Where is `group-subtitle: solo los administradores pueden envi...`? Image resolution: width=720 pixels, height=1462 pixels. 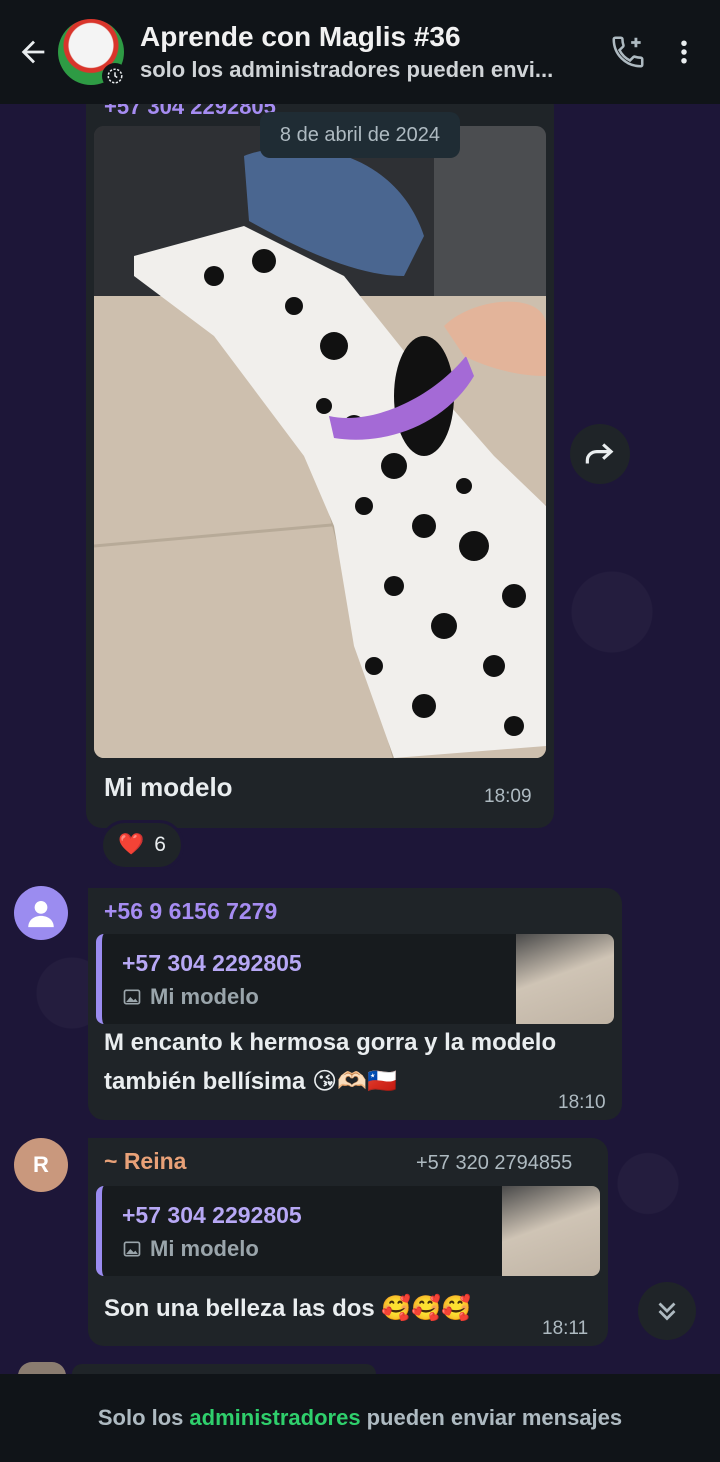 group-subtitle: solo los administradores pueden envi... is located at coordinates (347, 69).